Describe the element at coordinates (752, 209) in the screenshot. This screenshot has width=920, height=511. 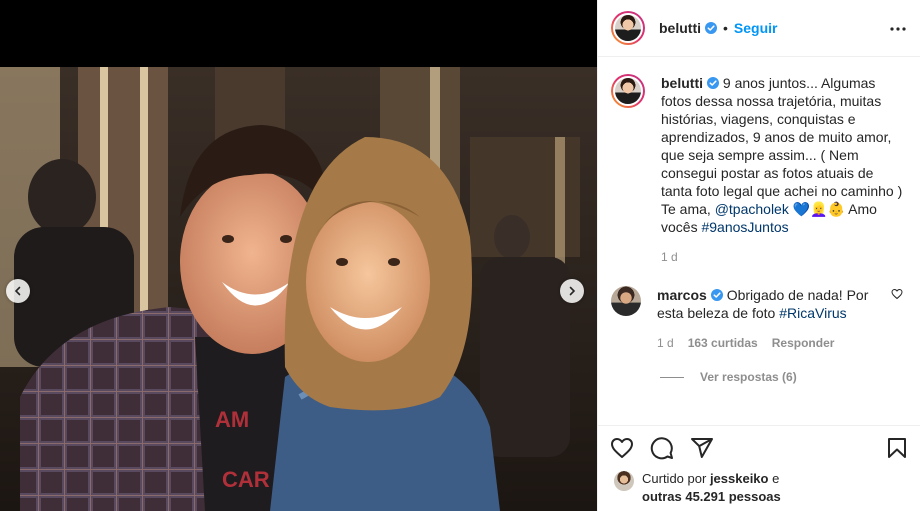
I see `mention-link: @tpacholek` at that location.